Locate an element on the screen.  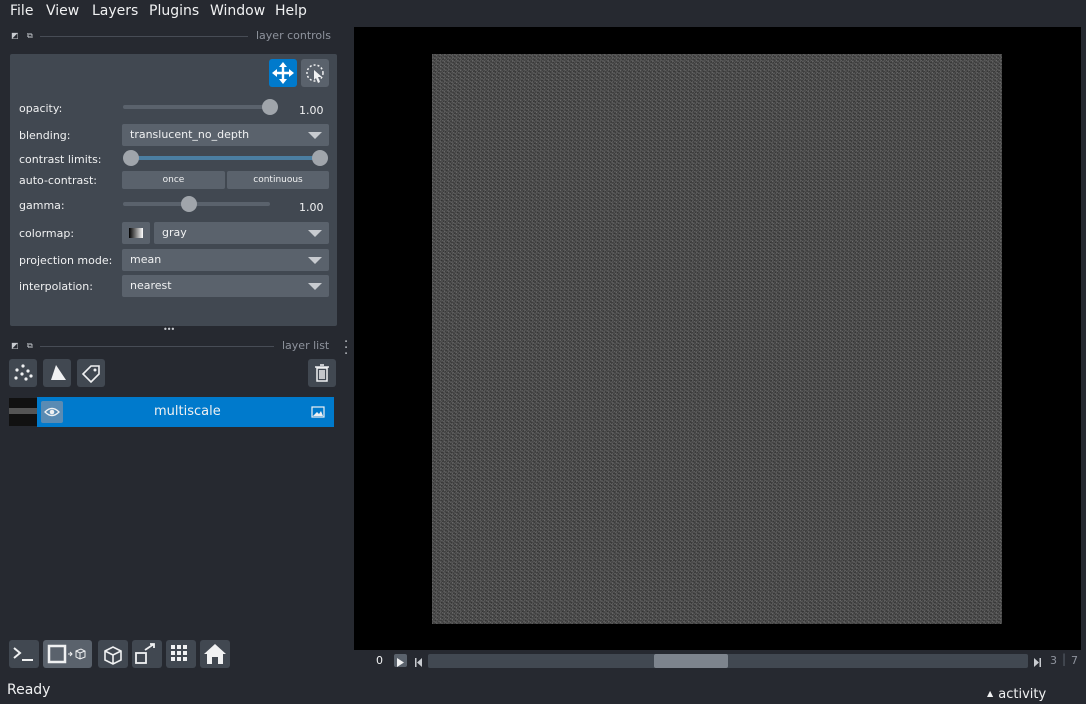
grid-view-button is located at coordinates (181, 654).